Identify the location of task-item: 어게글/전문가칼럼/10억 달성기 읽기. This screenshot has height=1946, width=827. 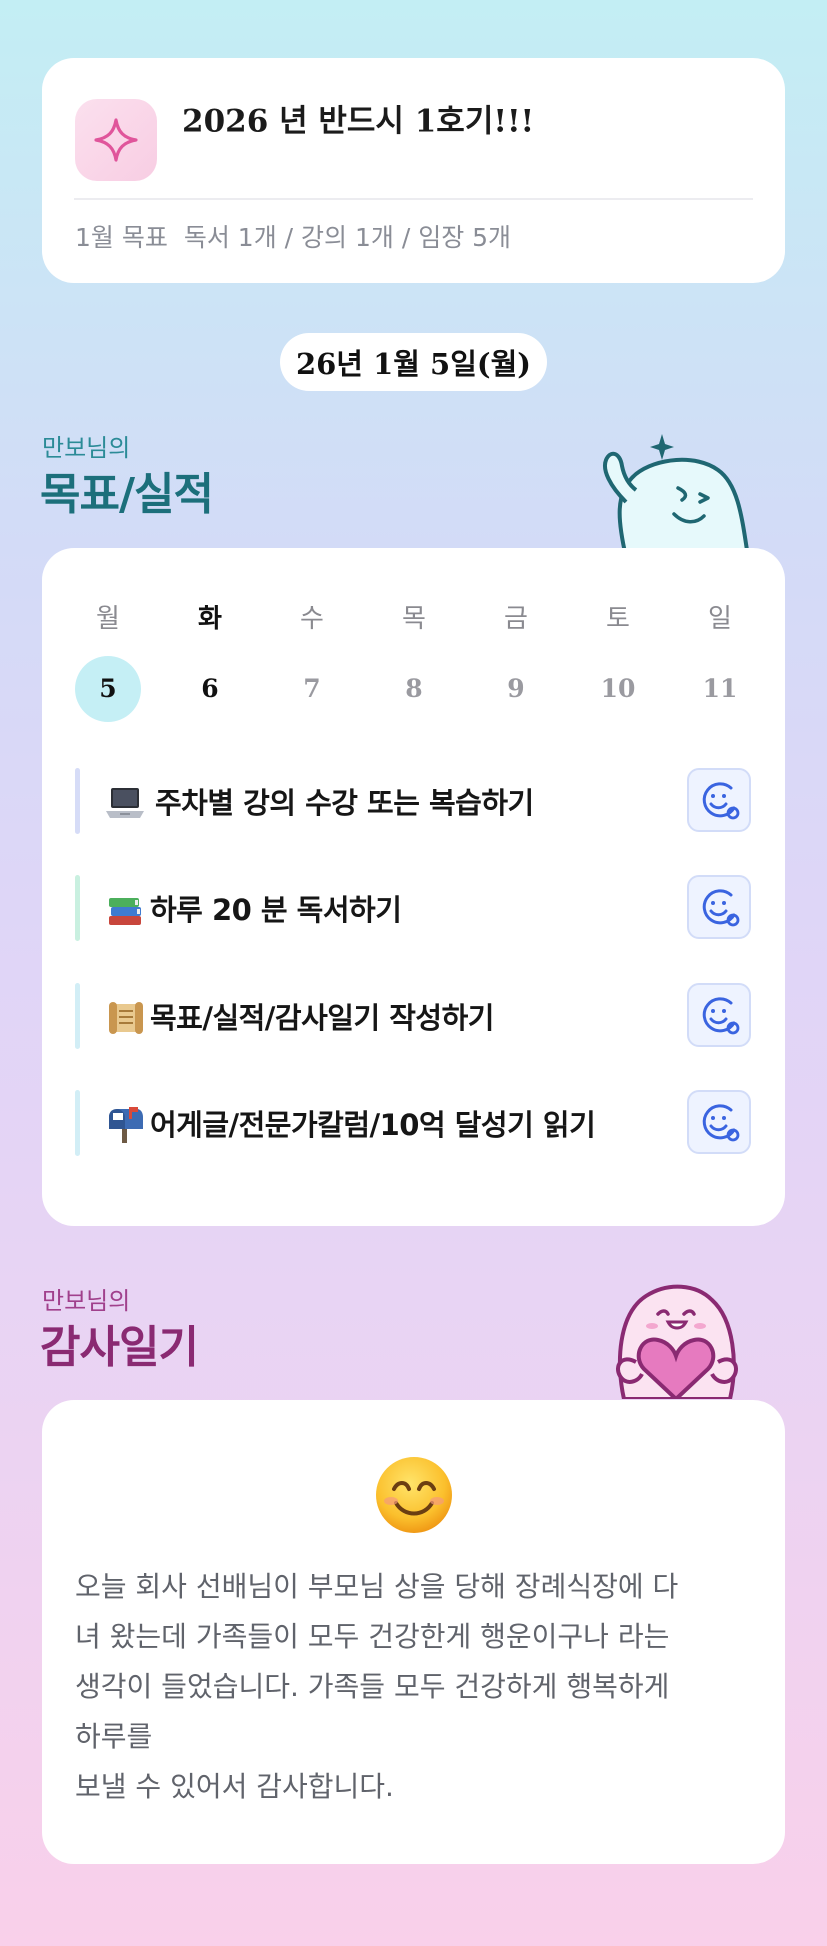
(413, 1124).